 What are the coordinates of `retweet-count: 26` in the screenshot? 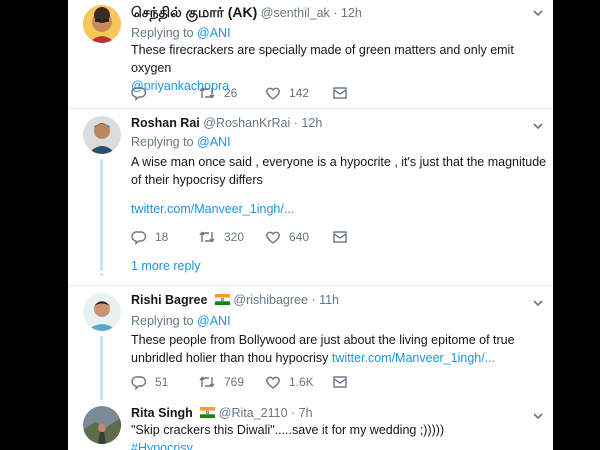 It's located at (231, 93).